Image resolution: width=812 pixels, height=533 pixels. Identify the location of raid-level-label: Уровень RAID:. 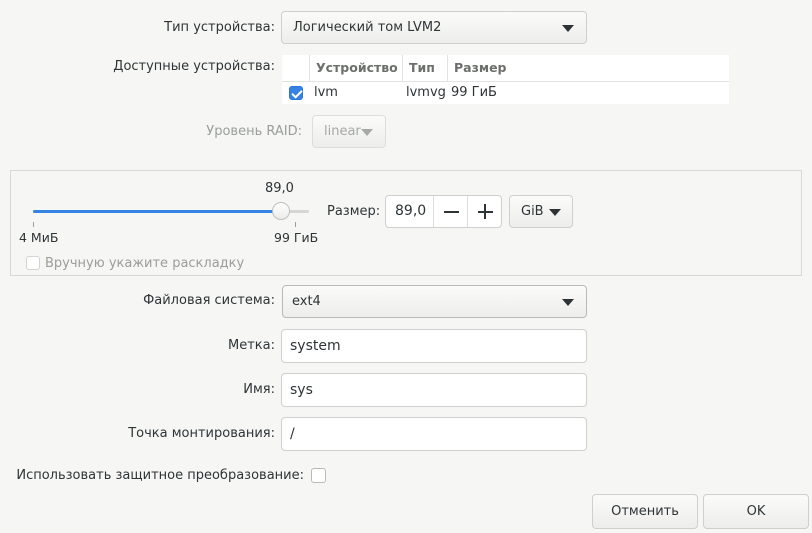
(254, 131).